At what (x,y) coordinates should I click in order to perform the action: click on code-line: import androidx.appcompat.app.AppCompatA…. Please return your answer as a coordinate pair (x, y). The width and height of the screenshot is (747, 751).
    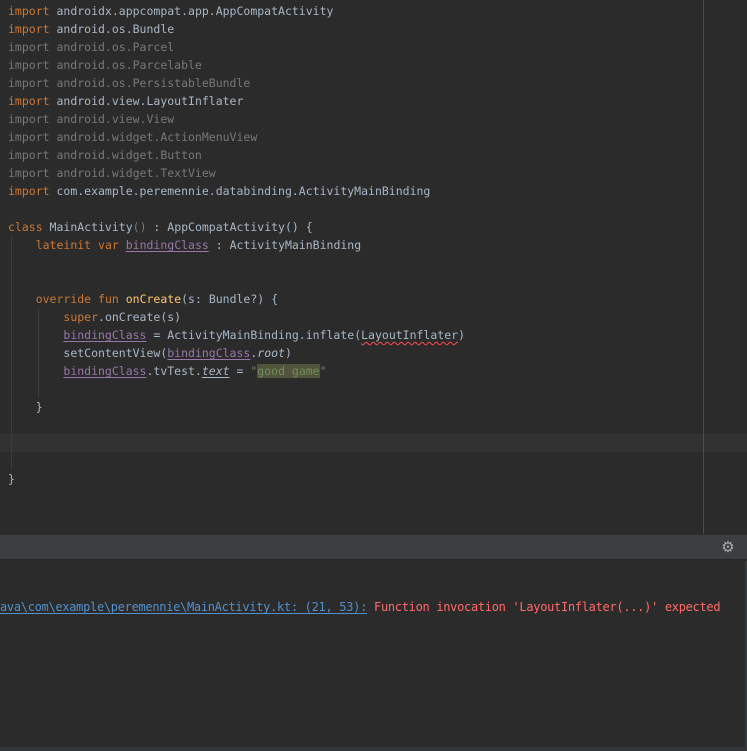
    Looking at the image, I should click on (171, 11).